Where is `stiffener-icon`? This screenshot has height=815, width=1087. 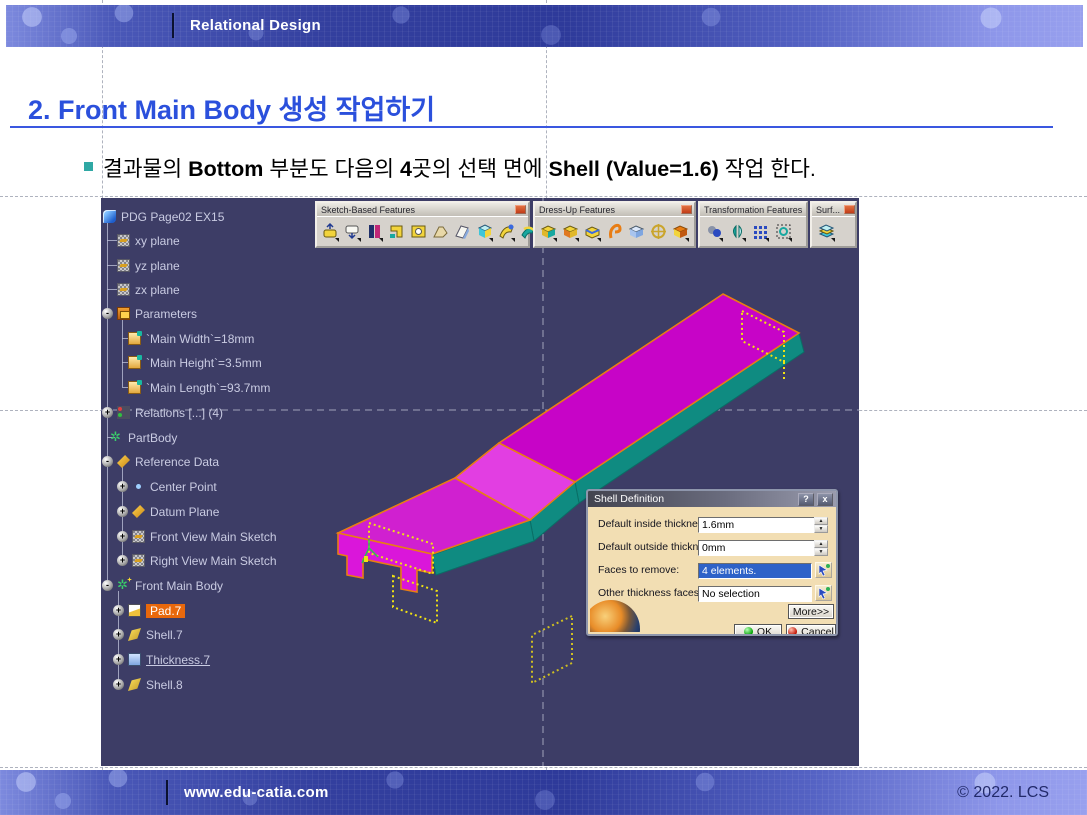
stiffener-icon is located at coordinates (484, 231).